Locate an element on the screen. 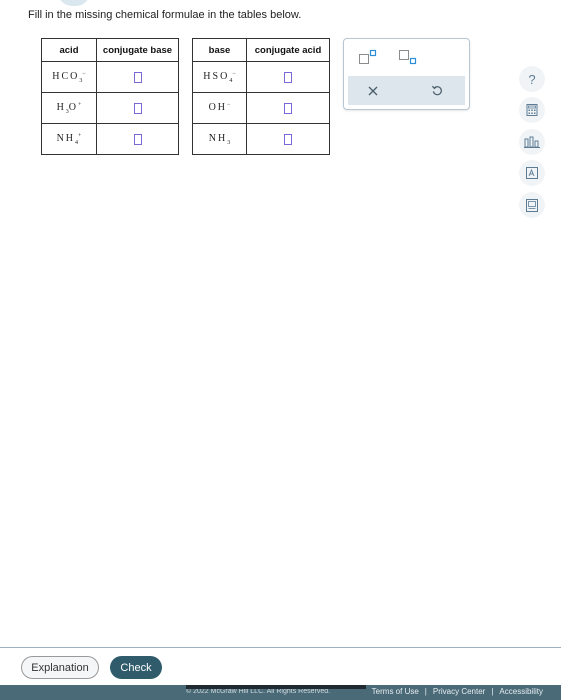 The height and width of the screenshot is (700, 561). table-row: NH3 is located at coordinates (261, 139).